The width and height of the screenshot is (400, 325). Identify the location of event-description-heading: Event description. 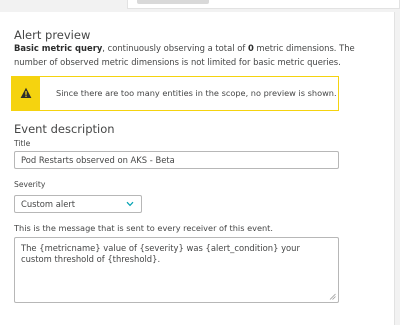
(64, 129).